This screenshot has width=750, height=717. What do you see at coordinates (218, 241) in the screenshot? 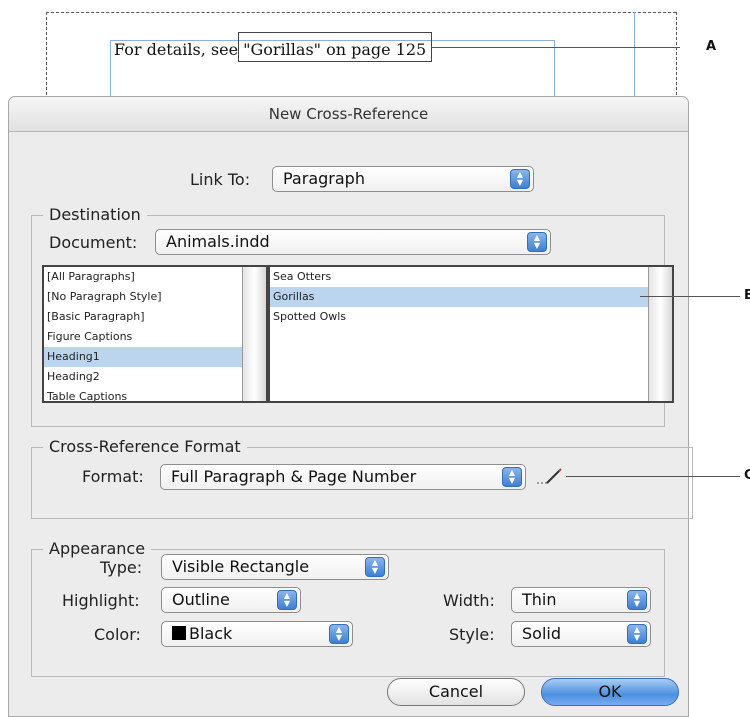
I see `document-value: Animals.indd` at bounding box center [218, 241].